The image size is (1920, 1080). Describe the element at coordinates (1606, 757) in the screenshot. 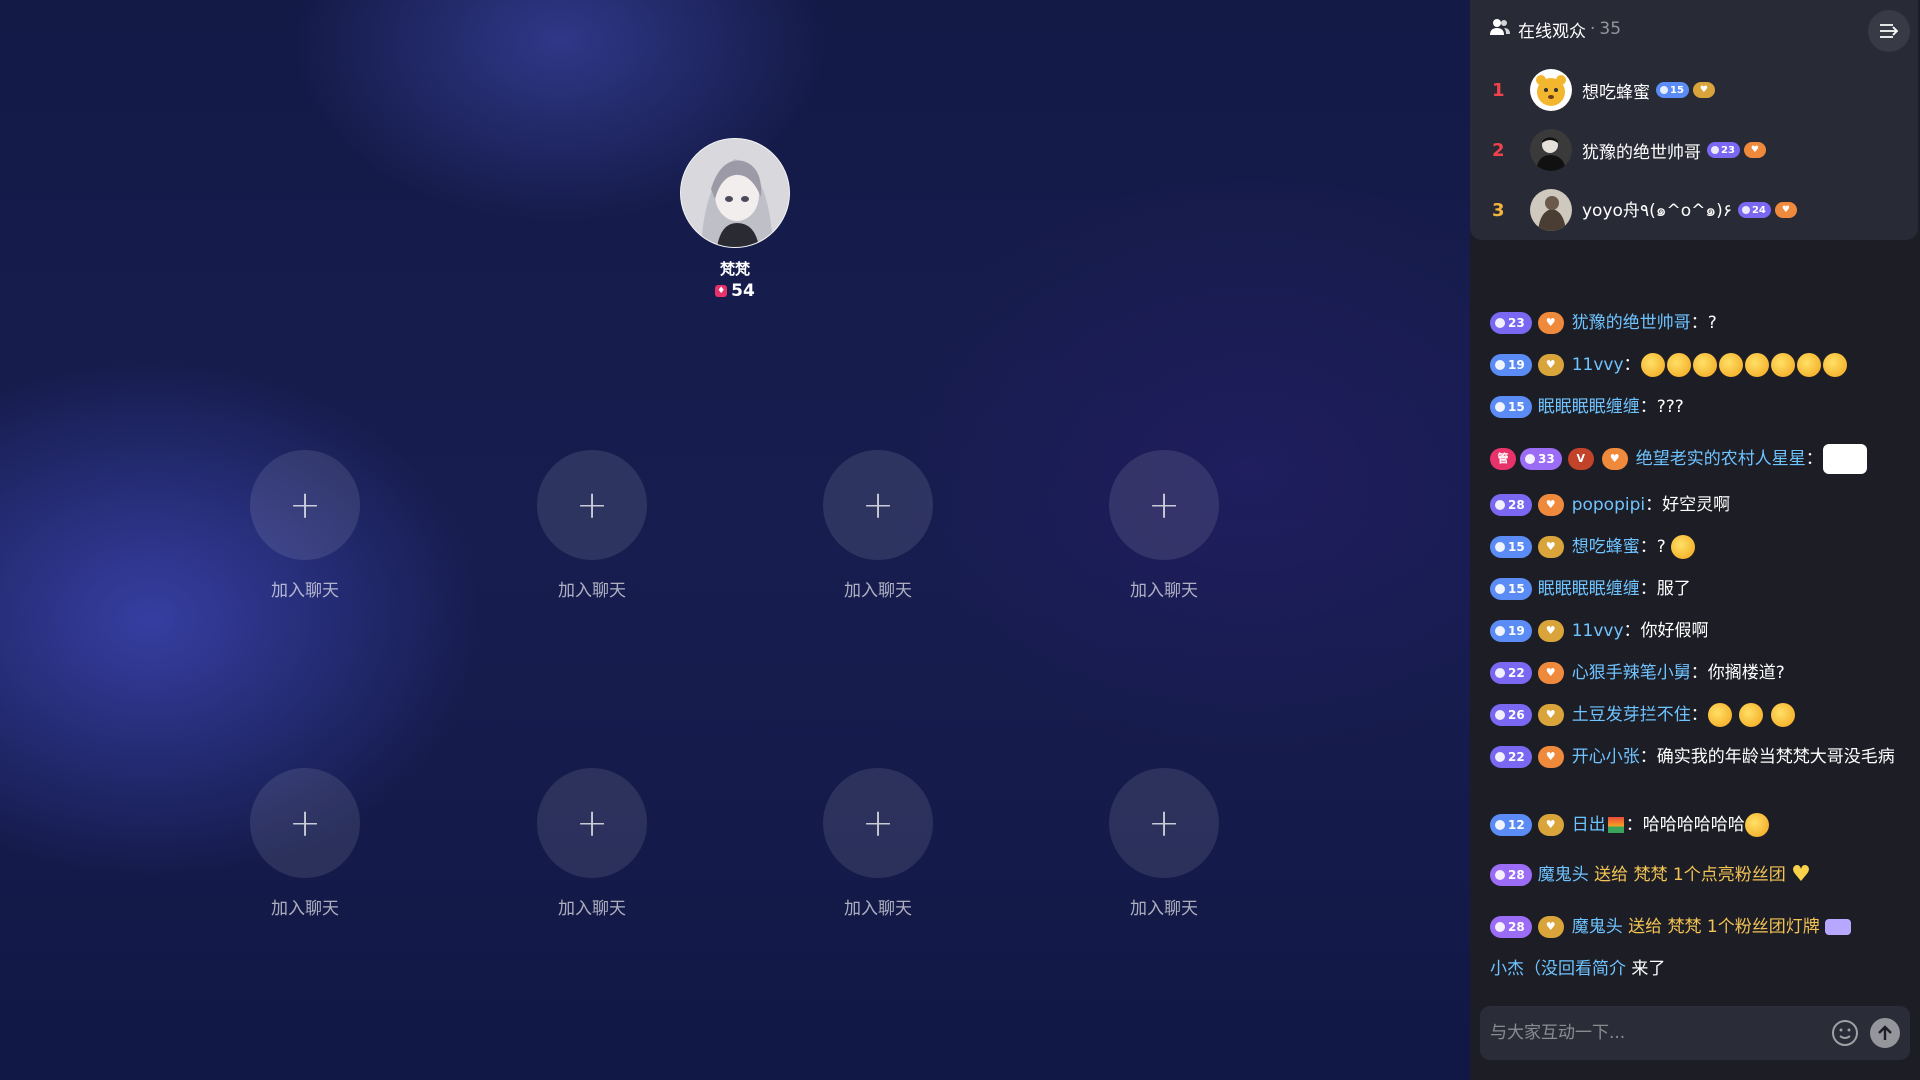

I see `chat-username: 开心小张` at that location.